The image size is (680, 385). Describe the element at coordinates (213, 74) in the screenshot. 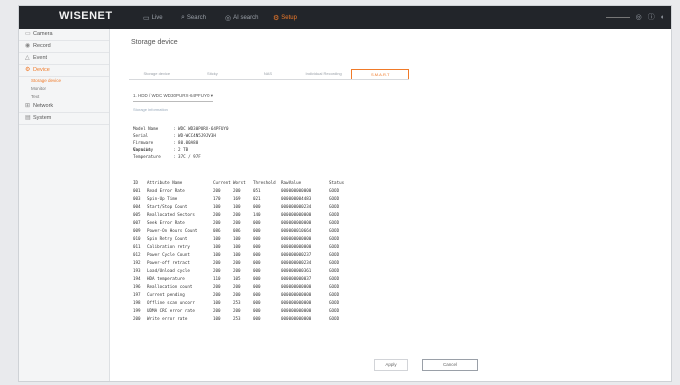

I see `tab-sticky: Sticky` at that location.